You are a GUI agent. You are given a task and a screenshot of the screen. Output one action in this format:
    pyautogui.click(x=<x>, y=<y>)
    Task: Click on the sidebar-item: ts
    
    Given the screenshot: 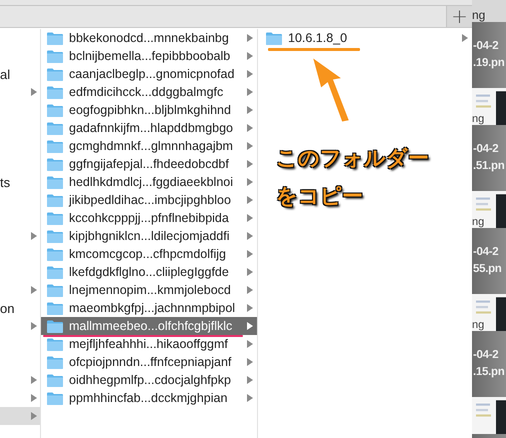 What is the action you would take?
    pyautogui.click(x=20, y=182)
    